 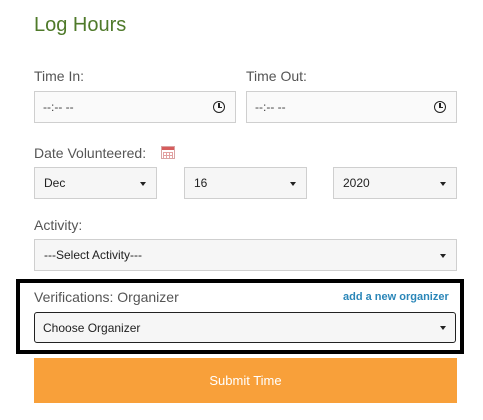 I want to click on calendar-icon, so click(x=168, y=152).